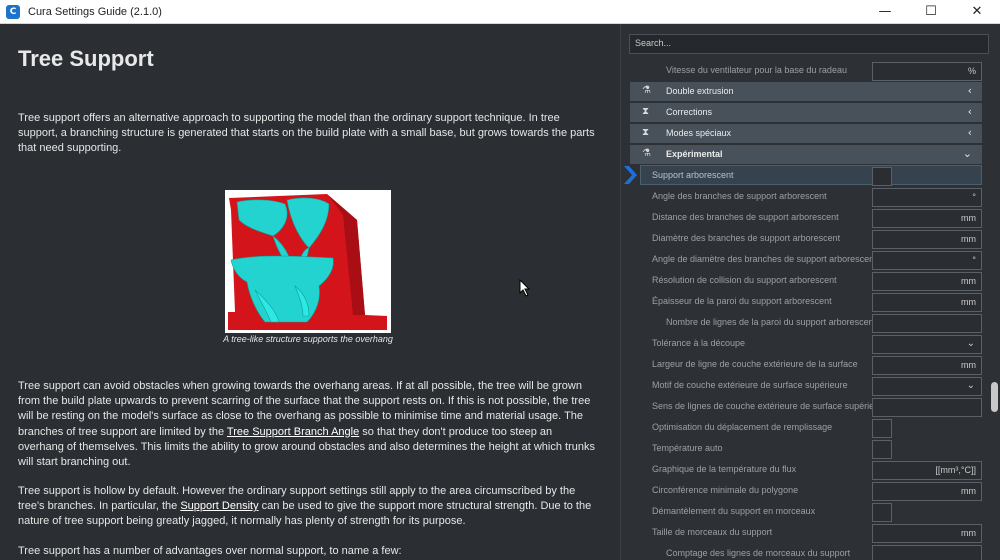  Describe the element at coordinates (806, 154) in the screenshot. I see `category-experimental: ⚗ Expérimental ⌄` at that location.